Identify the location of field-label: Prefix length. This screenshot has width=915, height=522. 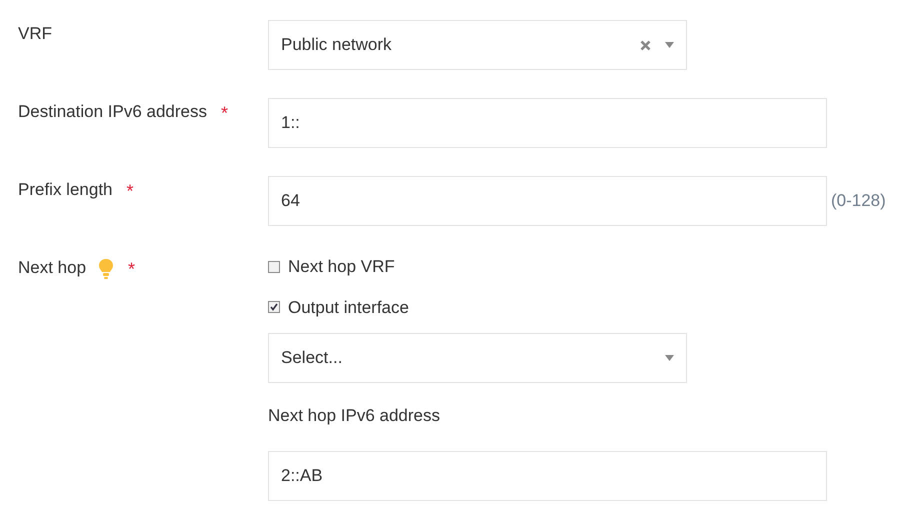
(65, 190).